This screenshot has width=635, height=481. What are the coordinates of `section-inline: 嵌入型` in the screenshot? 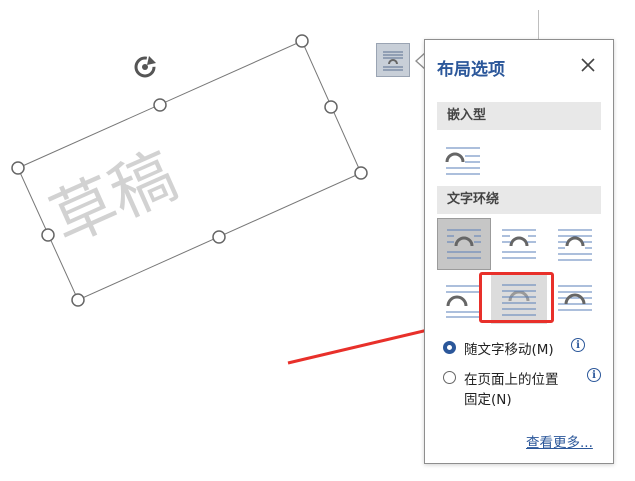 It's located at (519, 116).